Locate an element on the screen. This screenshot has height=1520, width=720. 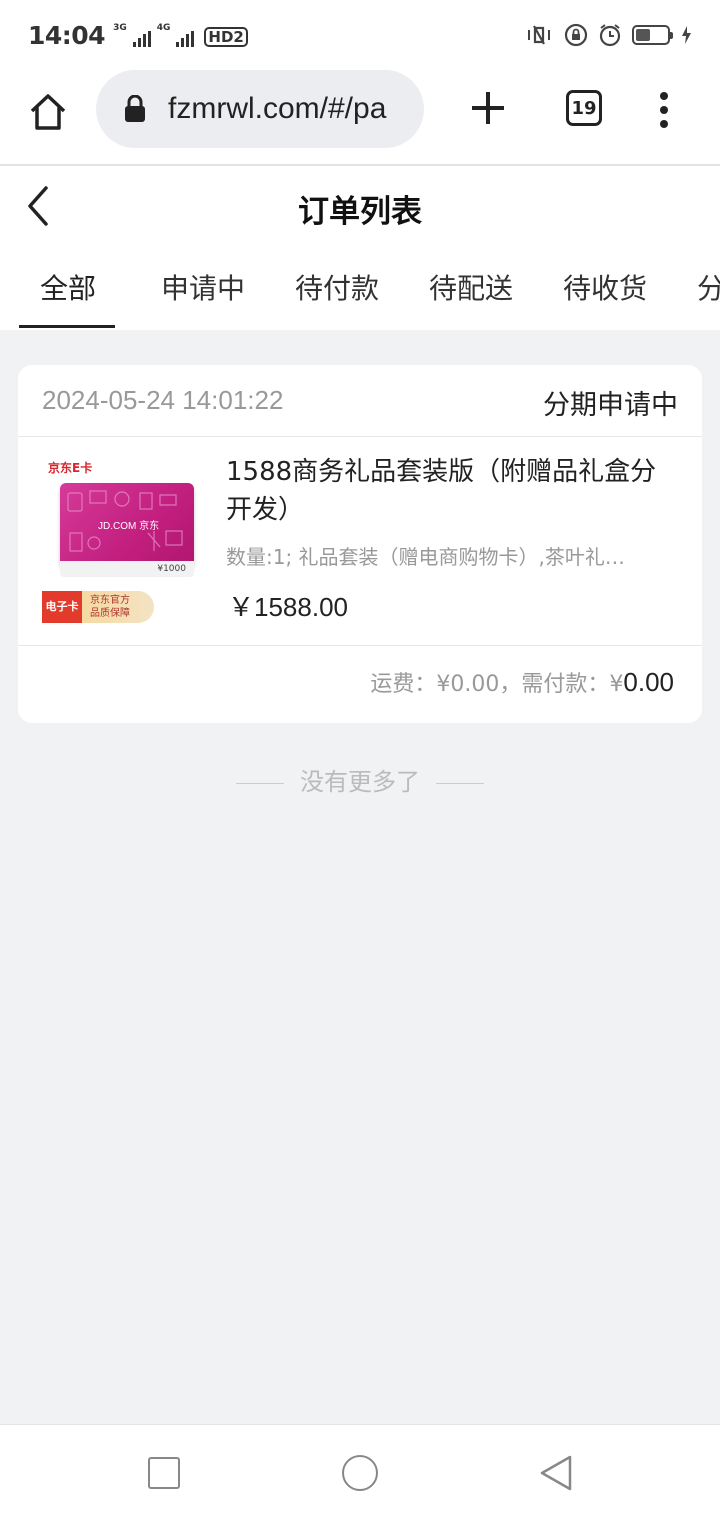
tab-all: 全部 is located at coordinates (68, 290).